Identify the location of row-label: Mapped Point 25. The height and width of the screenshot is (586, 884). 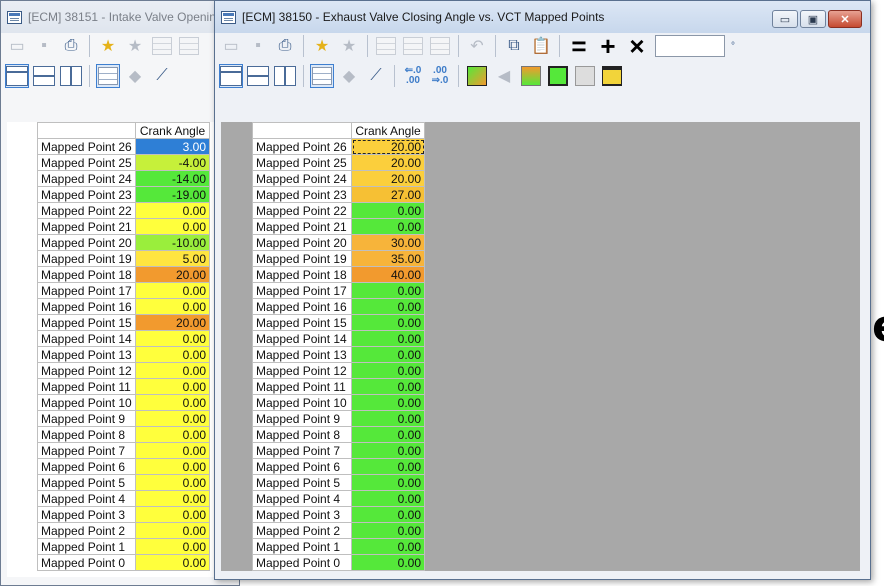
(86, 162).